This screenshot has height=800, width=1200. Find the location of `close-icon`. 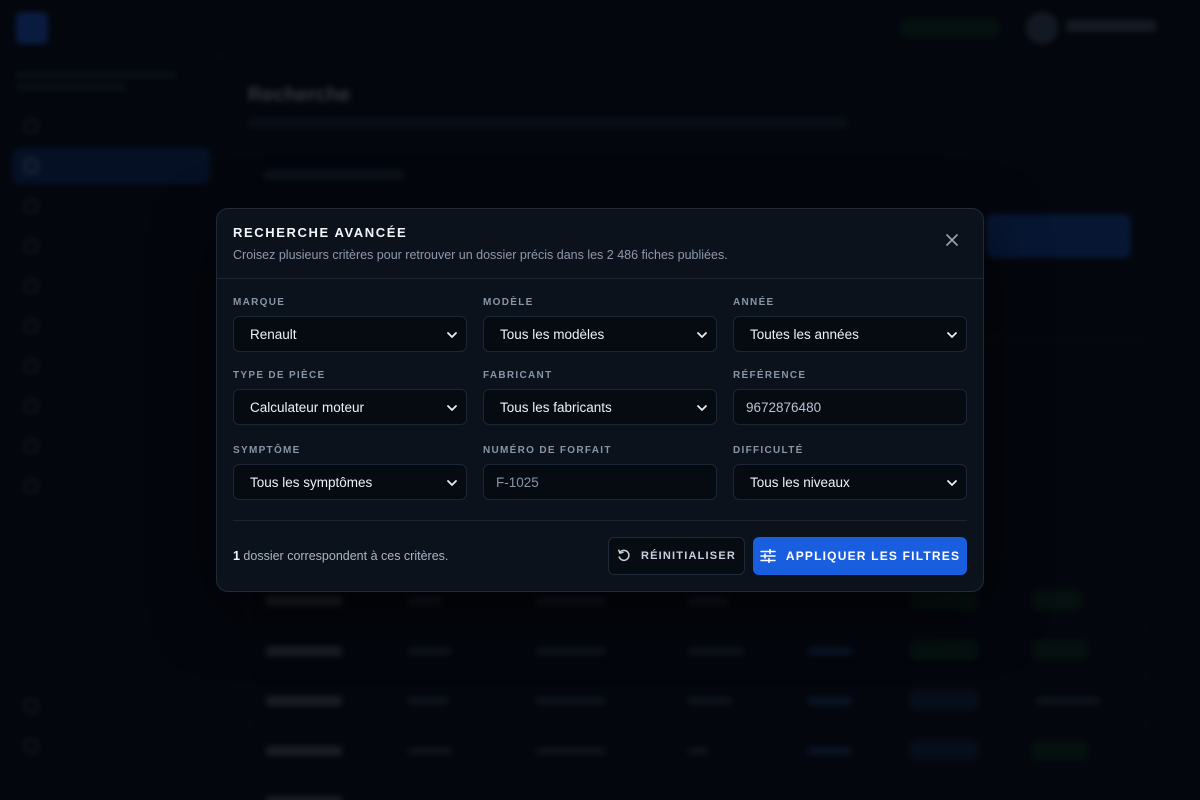

close-icon is located at coordinates (952, 240).